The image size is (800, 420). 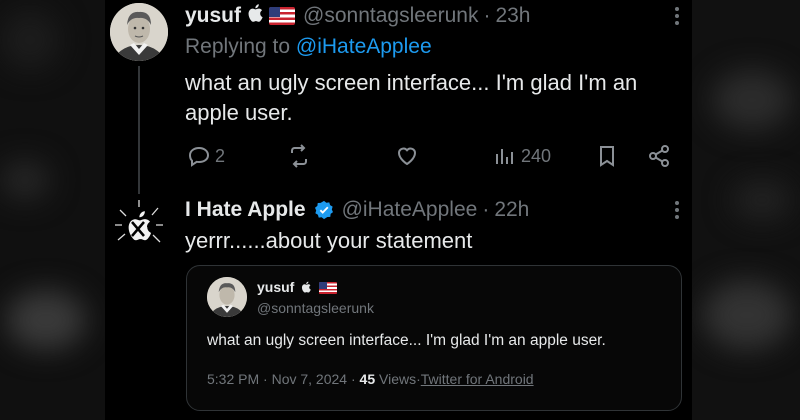 What do you see at coordinates (213, 16) in the screenshot?
I see `display-name: yusuf` at bounding box center [213, 16].